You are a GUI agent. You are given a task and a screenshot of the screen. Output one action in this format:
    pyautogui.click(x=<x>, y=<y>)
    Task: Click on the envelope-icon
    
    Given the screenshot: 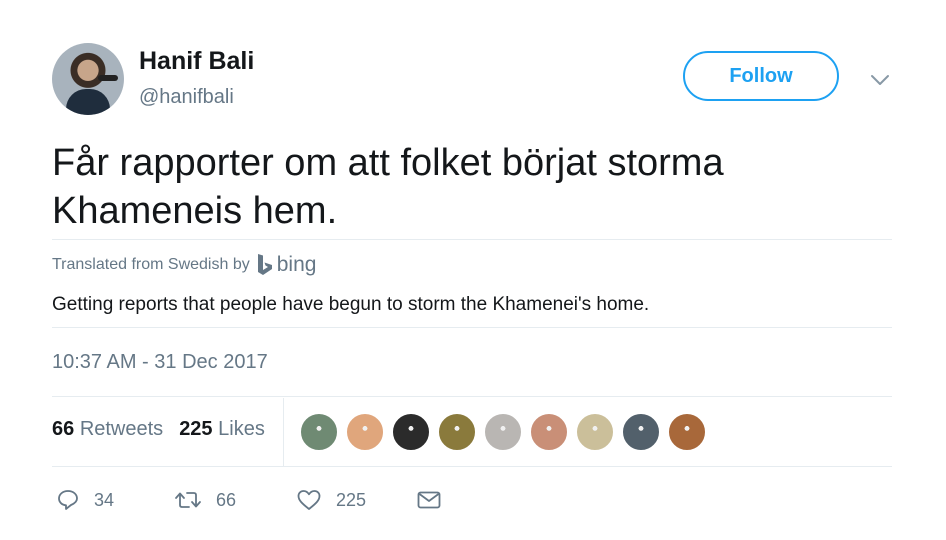 What is the action you would take?
    pyautogui.click(x=429, y=500)
    